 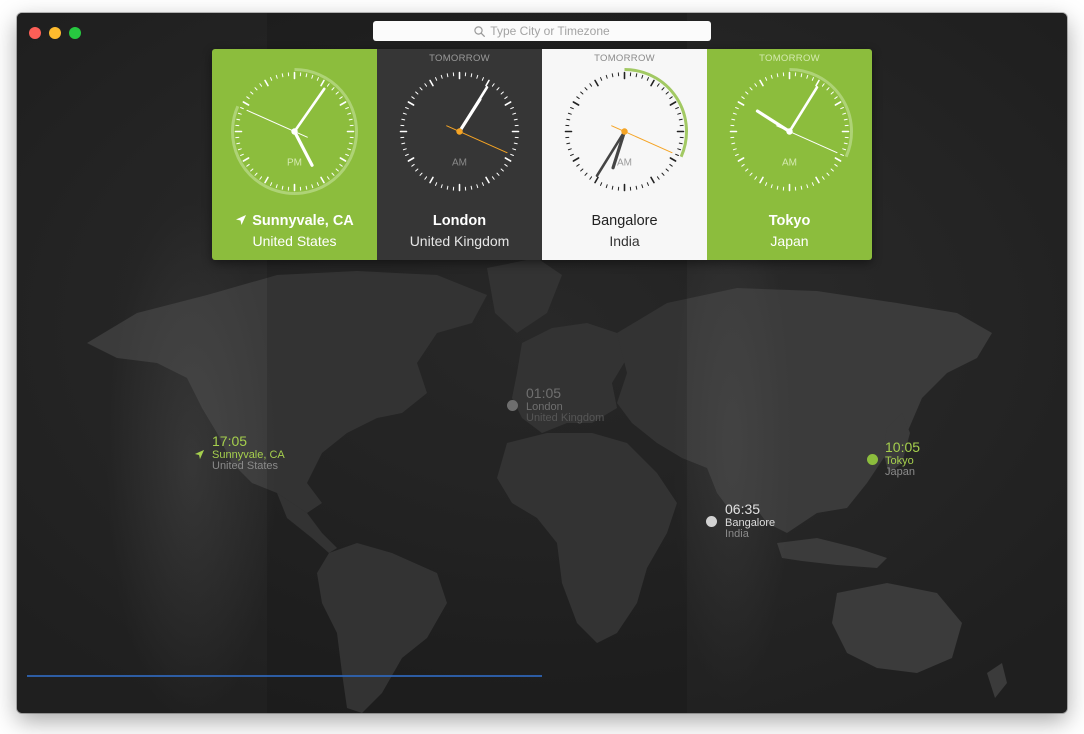 I want to click on pin-country: United Kingdom, so click(x=565, y=418).